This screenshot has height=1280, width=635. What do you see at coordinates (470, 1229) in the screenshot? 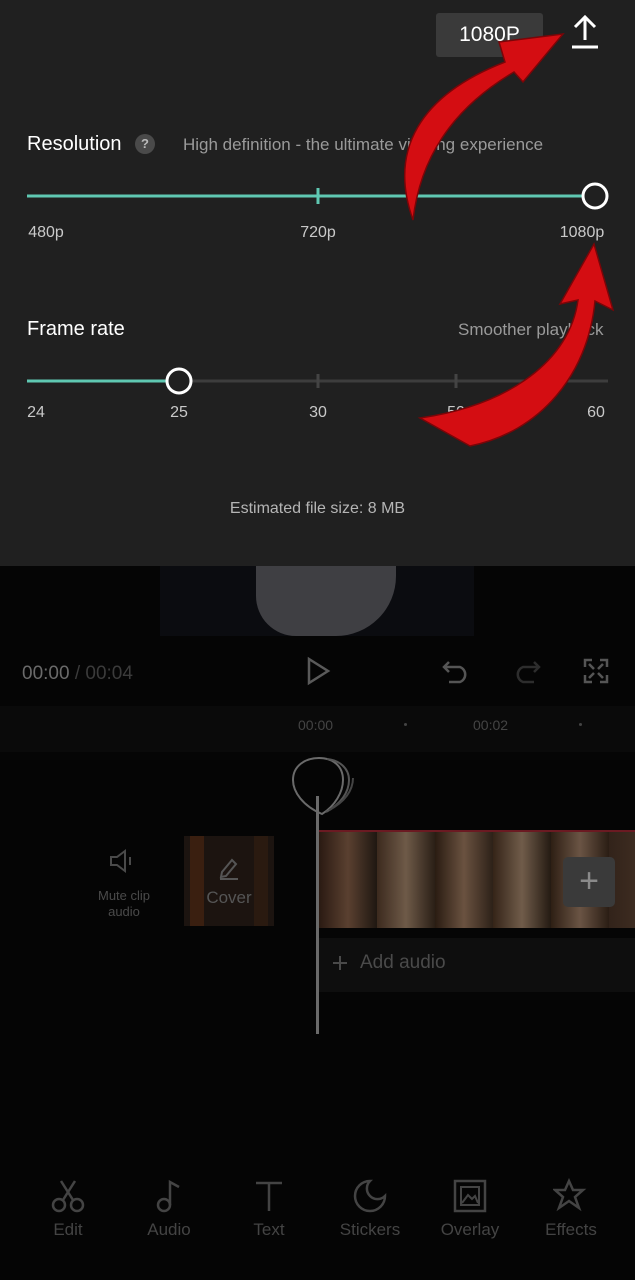
I see `toolbar-overlay-label: Overlay` at bounding box center [470, 1229].